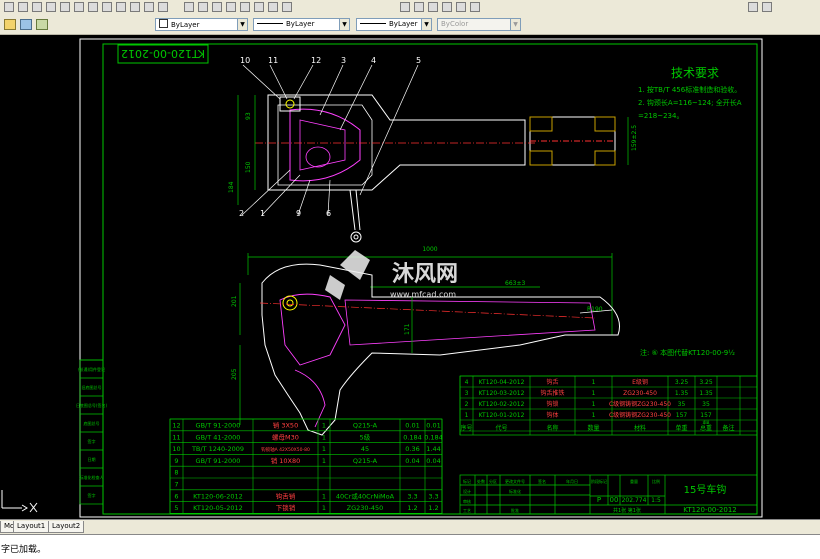 The image size is (820, 559). Describe the element at coordinates (217, 449) in the screenshot. I see `lower-bom-cell: TB/T 1240-2009` at that location.